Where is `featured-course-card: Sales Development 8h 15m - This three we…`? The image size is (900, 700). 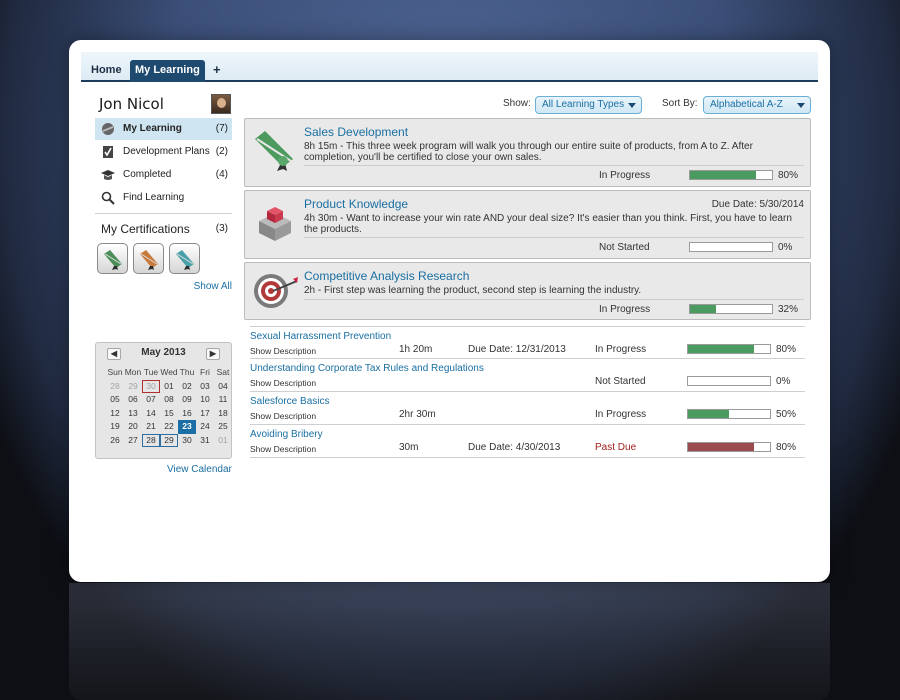 featured-course-card: Sales Development 8h 15m - This three we… is located at coordinates (527, 152).